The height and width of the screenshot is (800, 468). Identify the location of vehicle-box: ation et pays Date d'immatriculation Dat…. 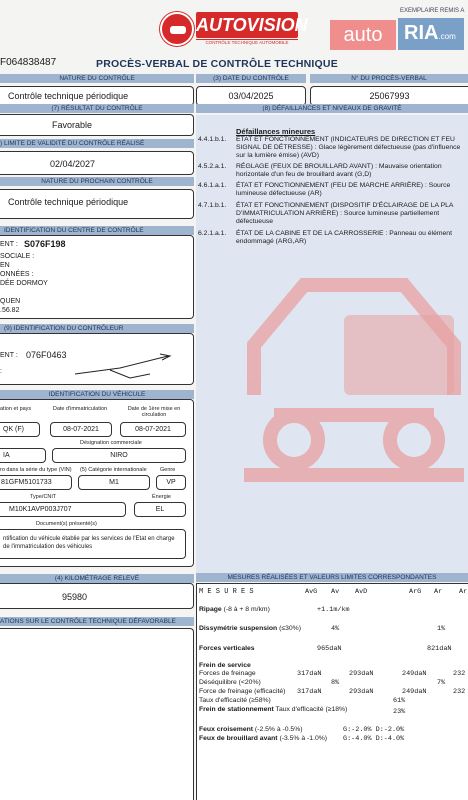
(97, 483).